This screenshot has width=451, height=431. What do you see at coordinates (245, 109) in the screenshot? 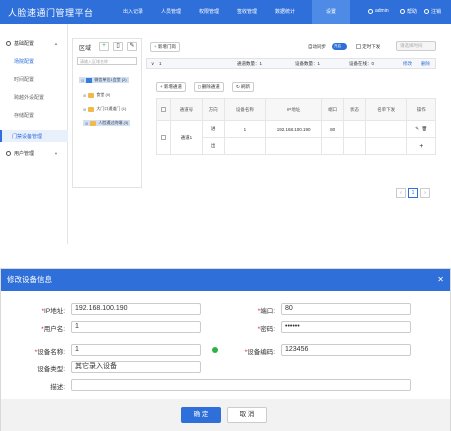
I see `col-header: 设备名称` at bounding box center [245, 109].